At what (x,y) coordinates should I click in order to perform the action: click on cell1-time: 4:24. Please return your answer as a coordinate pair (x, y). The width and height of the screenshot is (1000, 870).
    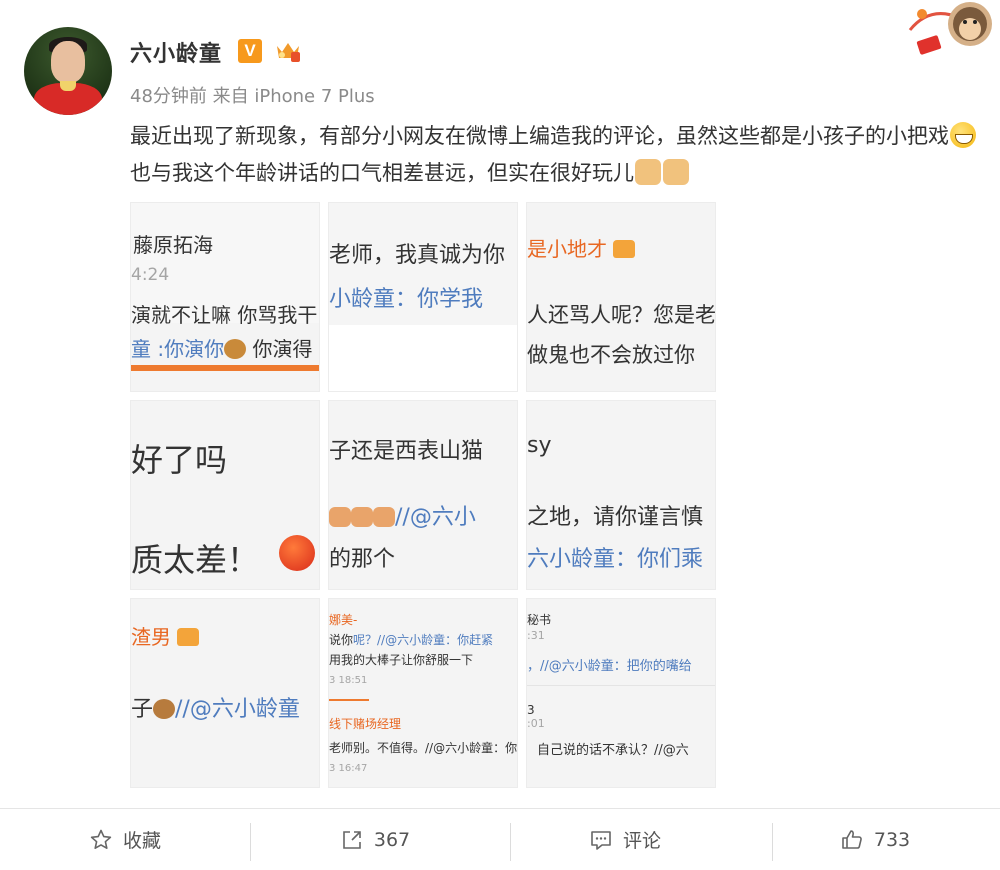
    Looking at the image, I should click on (150, 275).